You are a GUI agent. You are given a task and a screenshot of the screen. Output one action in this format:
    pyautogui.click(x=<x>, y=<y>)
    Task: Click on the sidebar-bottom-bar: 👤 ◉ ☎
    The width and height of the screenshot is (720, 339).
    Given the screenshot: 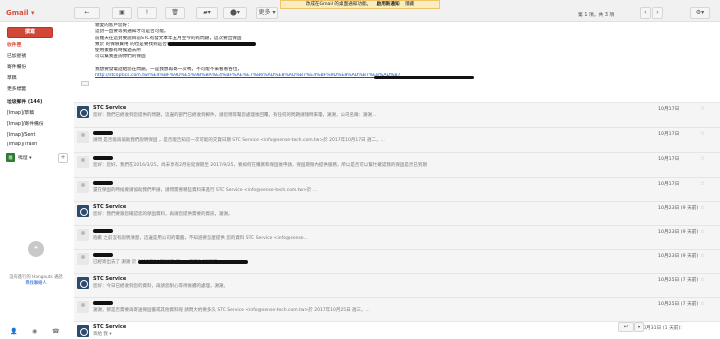 What is the action you would take?
    pyautogui.click(x=37, y=333)
    